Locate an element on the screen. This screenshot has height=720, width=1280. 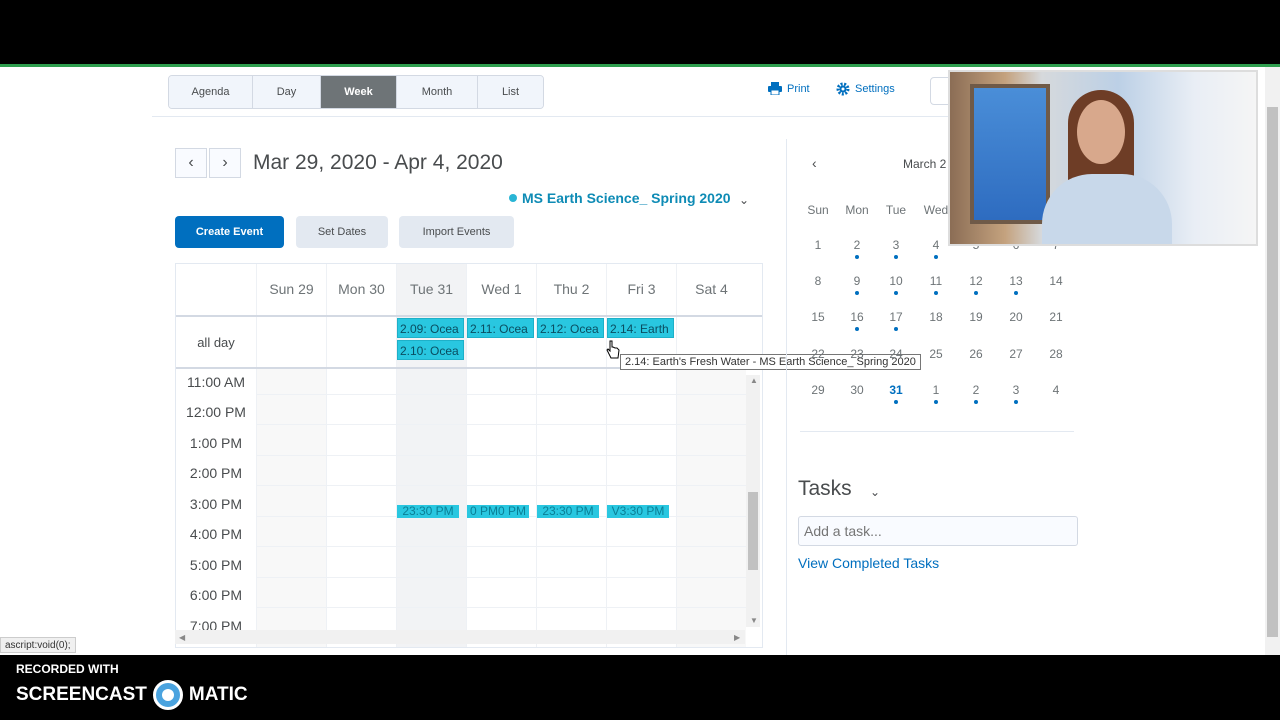
mini-calendar-day: 23 is located at coordinates (857, 354).